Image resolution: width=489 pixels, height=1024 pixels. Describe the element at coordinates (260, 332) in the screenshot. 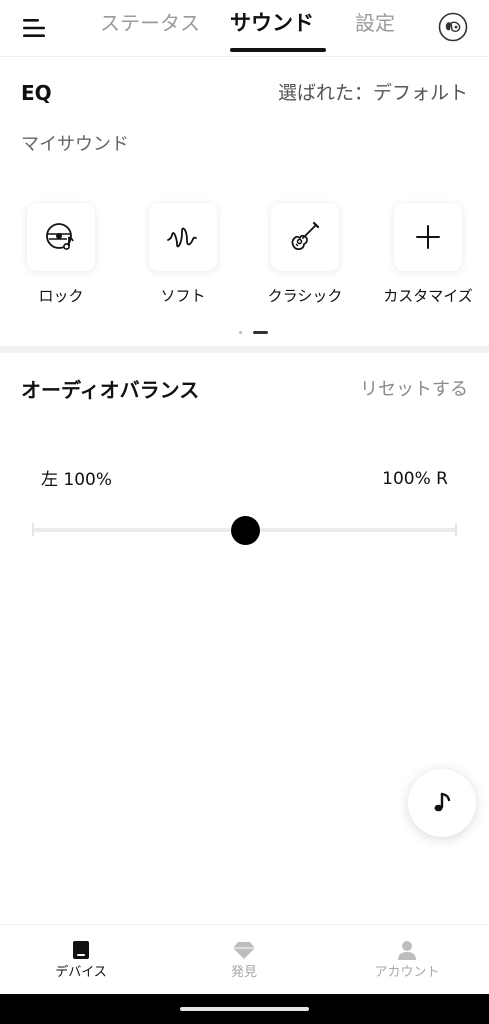

I see `pager-dot-2-active` at that location.